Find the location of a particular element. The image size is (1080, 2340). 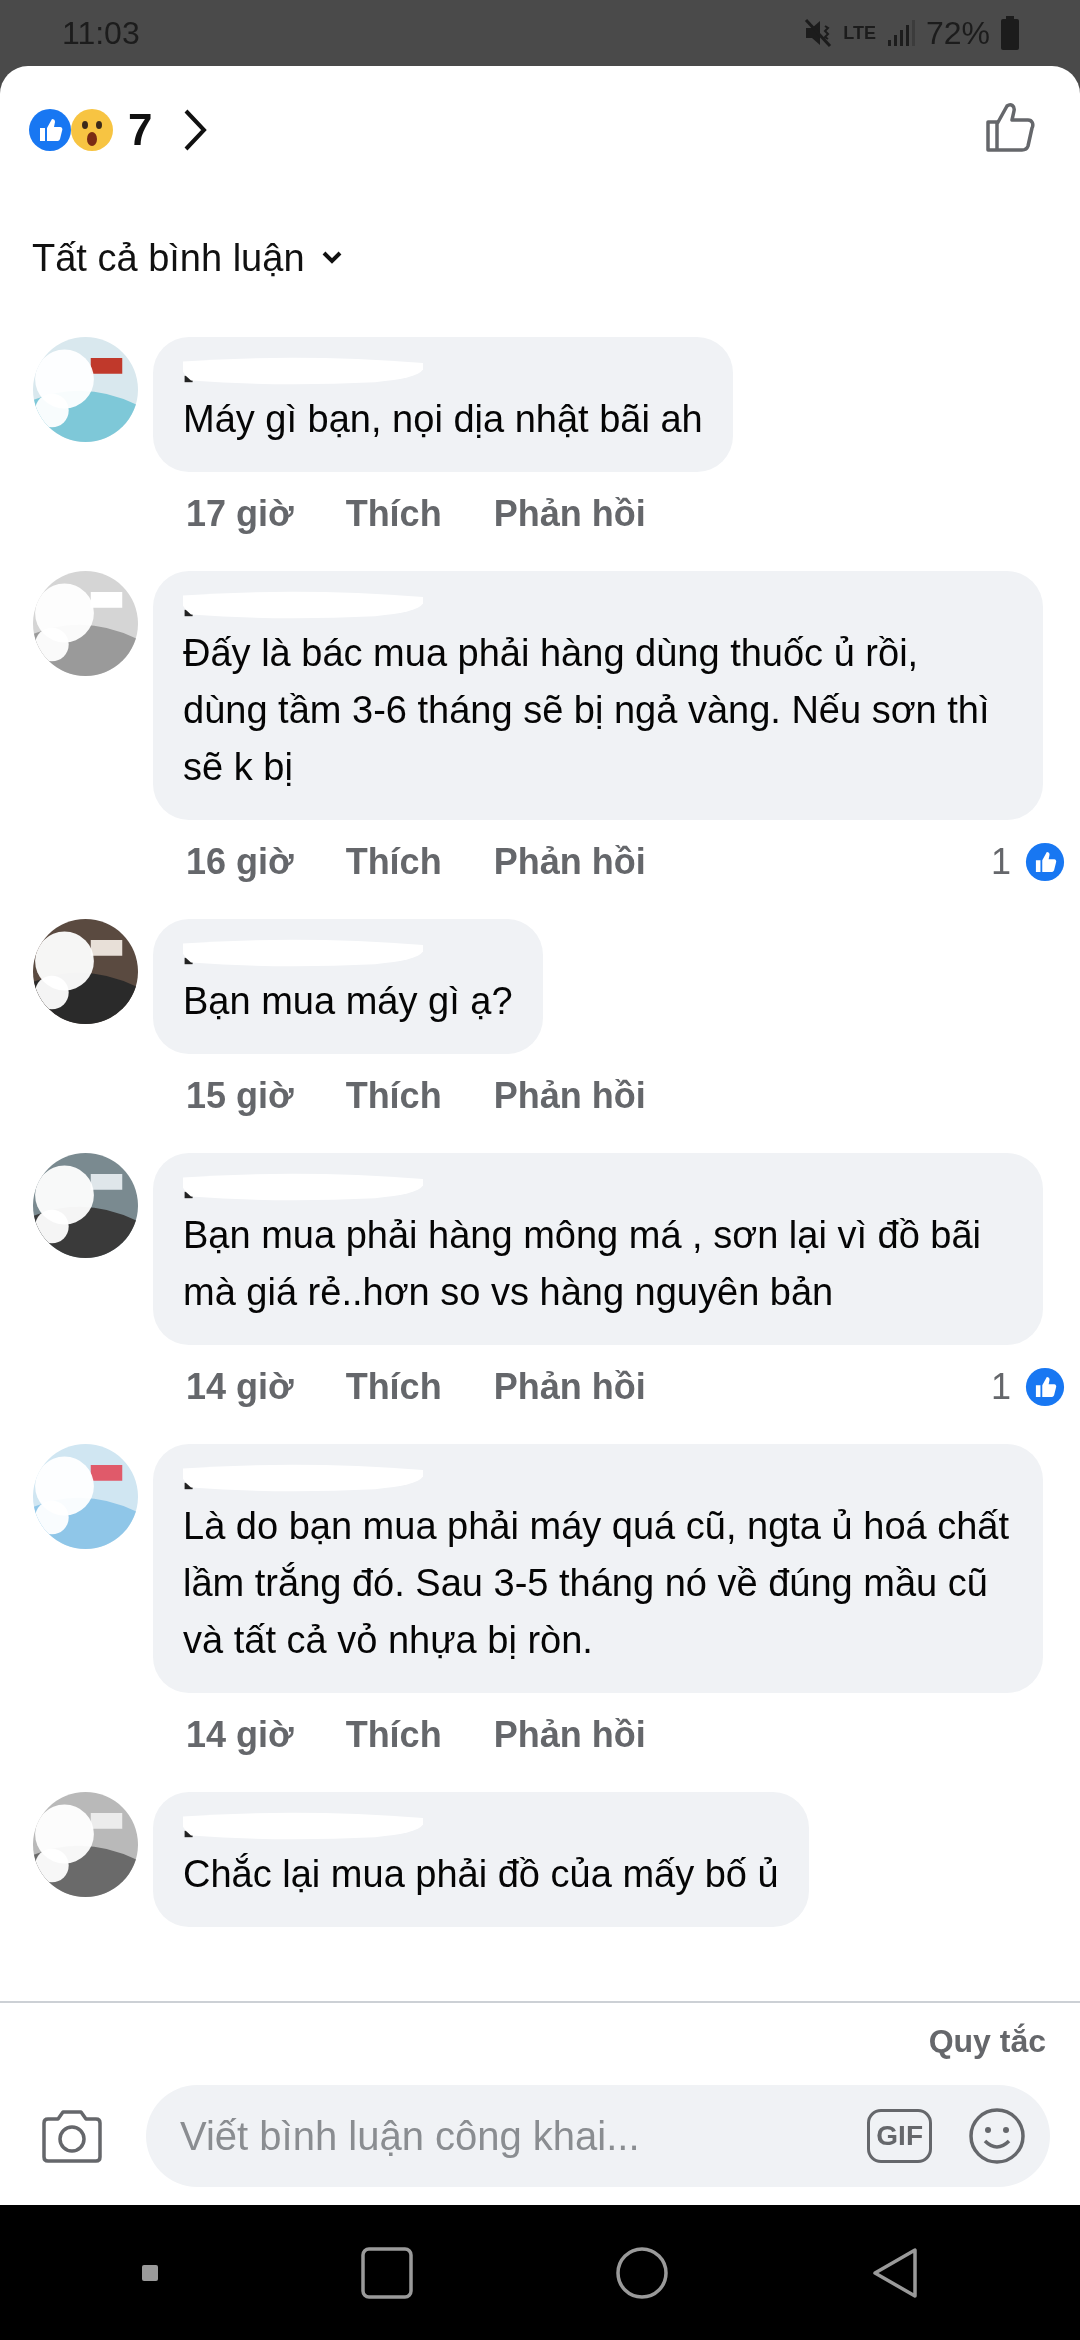

mute-icon is located at coordinates (818, 33).